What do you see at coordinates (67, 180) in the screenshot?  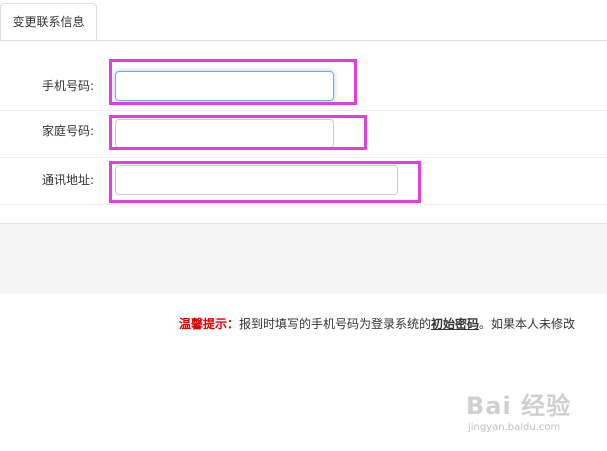 I see `address-label: 通讯地址:` at bounding box center [67, 180].